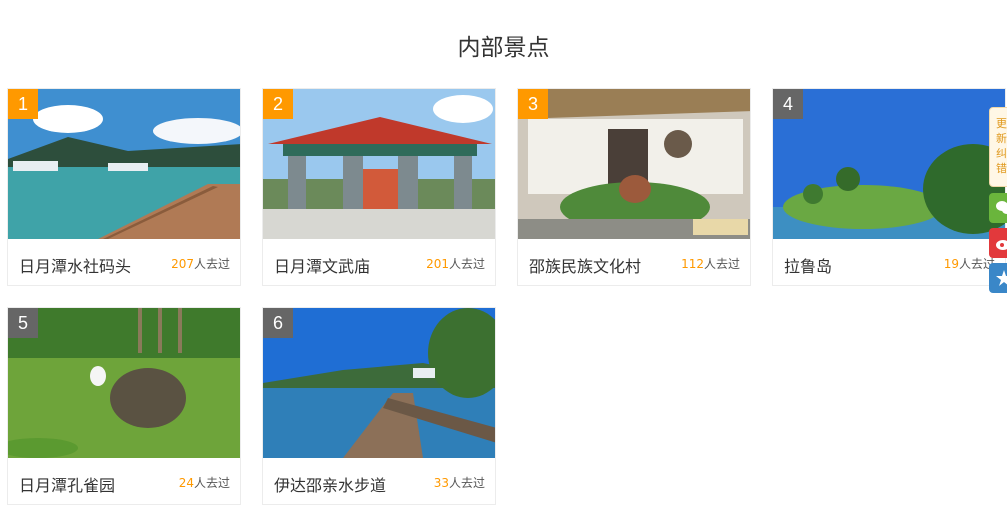 The width and height of the screenshot is (1007, 523). What do you see at coordinates (200, 264) in the screenshot?
I see `visit-count: 207人去过` at bounding box center [200, 264].